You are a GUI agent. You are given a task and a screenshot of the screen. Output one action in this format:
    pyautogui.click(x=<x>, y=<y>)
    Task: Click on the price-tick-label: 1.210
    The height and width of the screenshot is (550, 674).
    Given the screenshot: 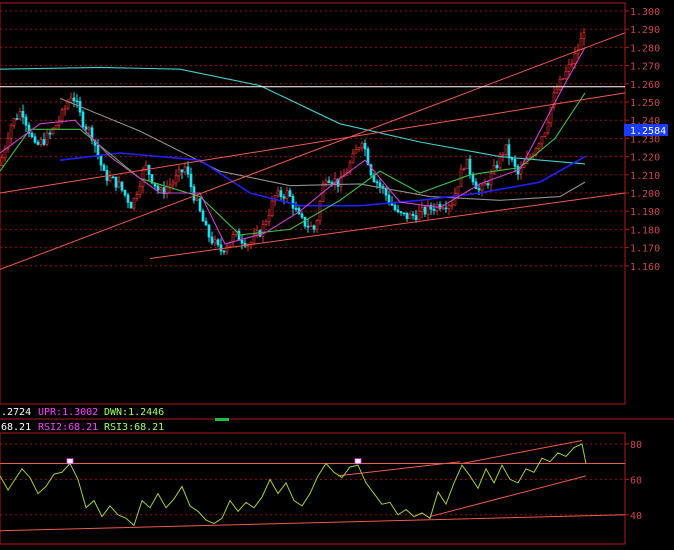 What is the action you would take?
    pyautogui.click(x=645, y=176)
    